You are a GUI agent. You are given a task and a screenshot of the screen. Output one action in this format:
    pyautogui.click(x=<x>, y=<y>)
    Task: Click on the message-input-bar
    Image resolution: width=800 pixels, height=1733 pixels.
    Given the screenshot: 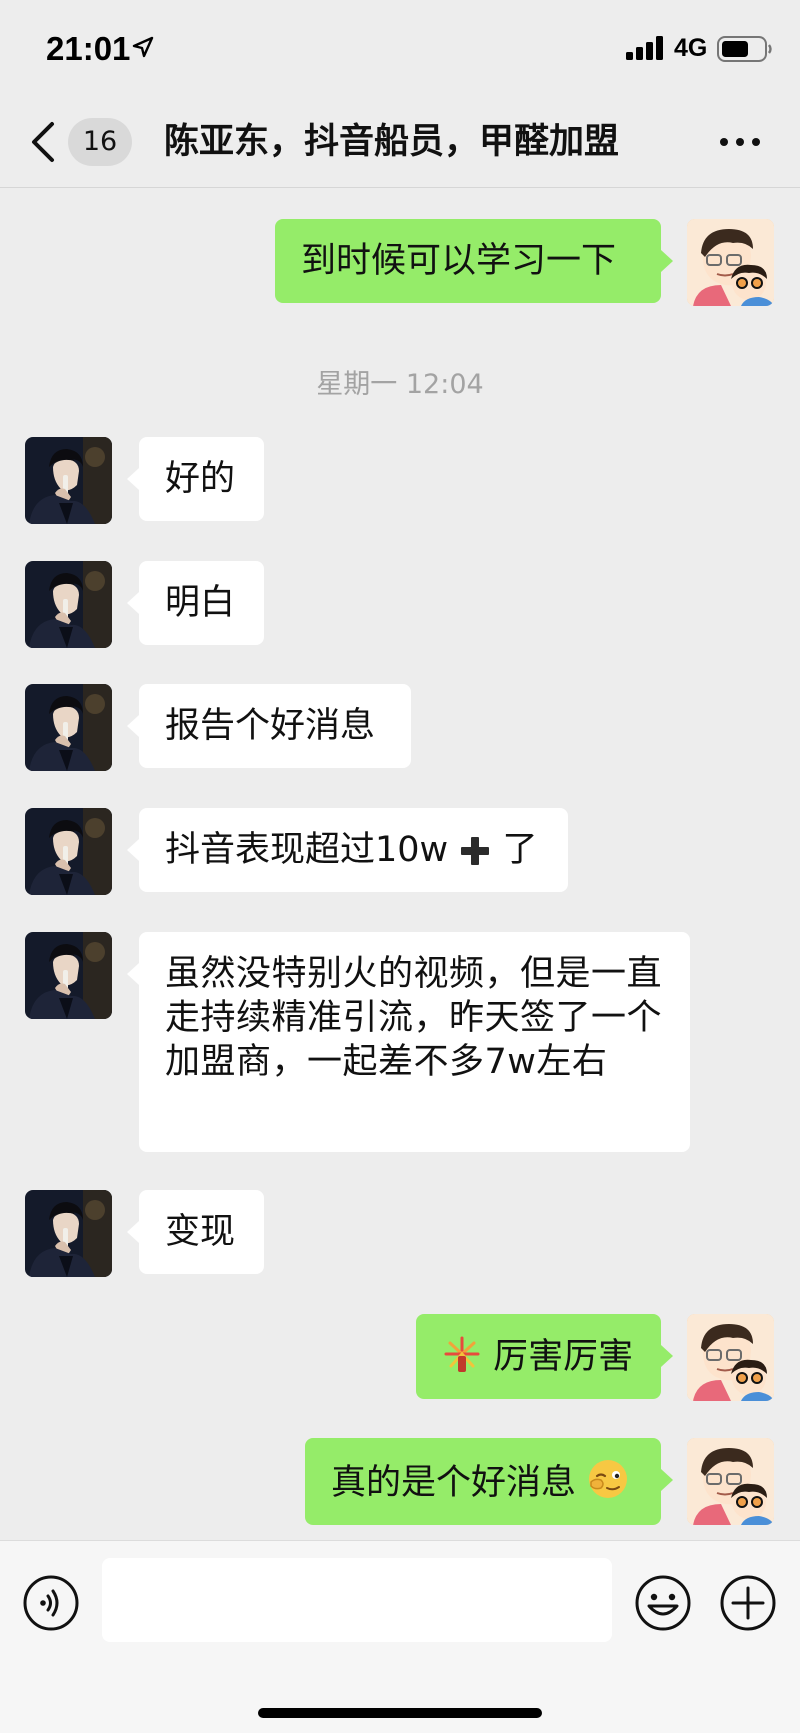 What is the action you would take?
    pyautogui.click(x=400, y=1636)
    